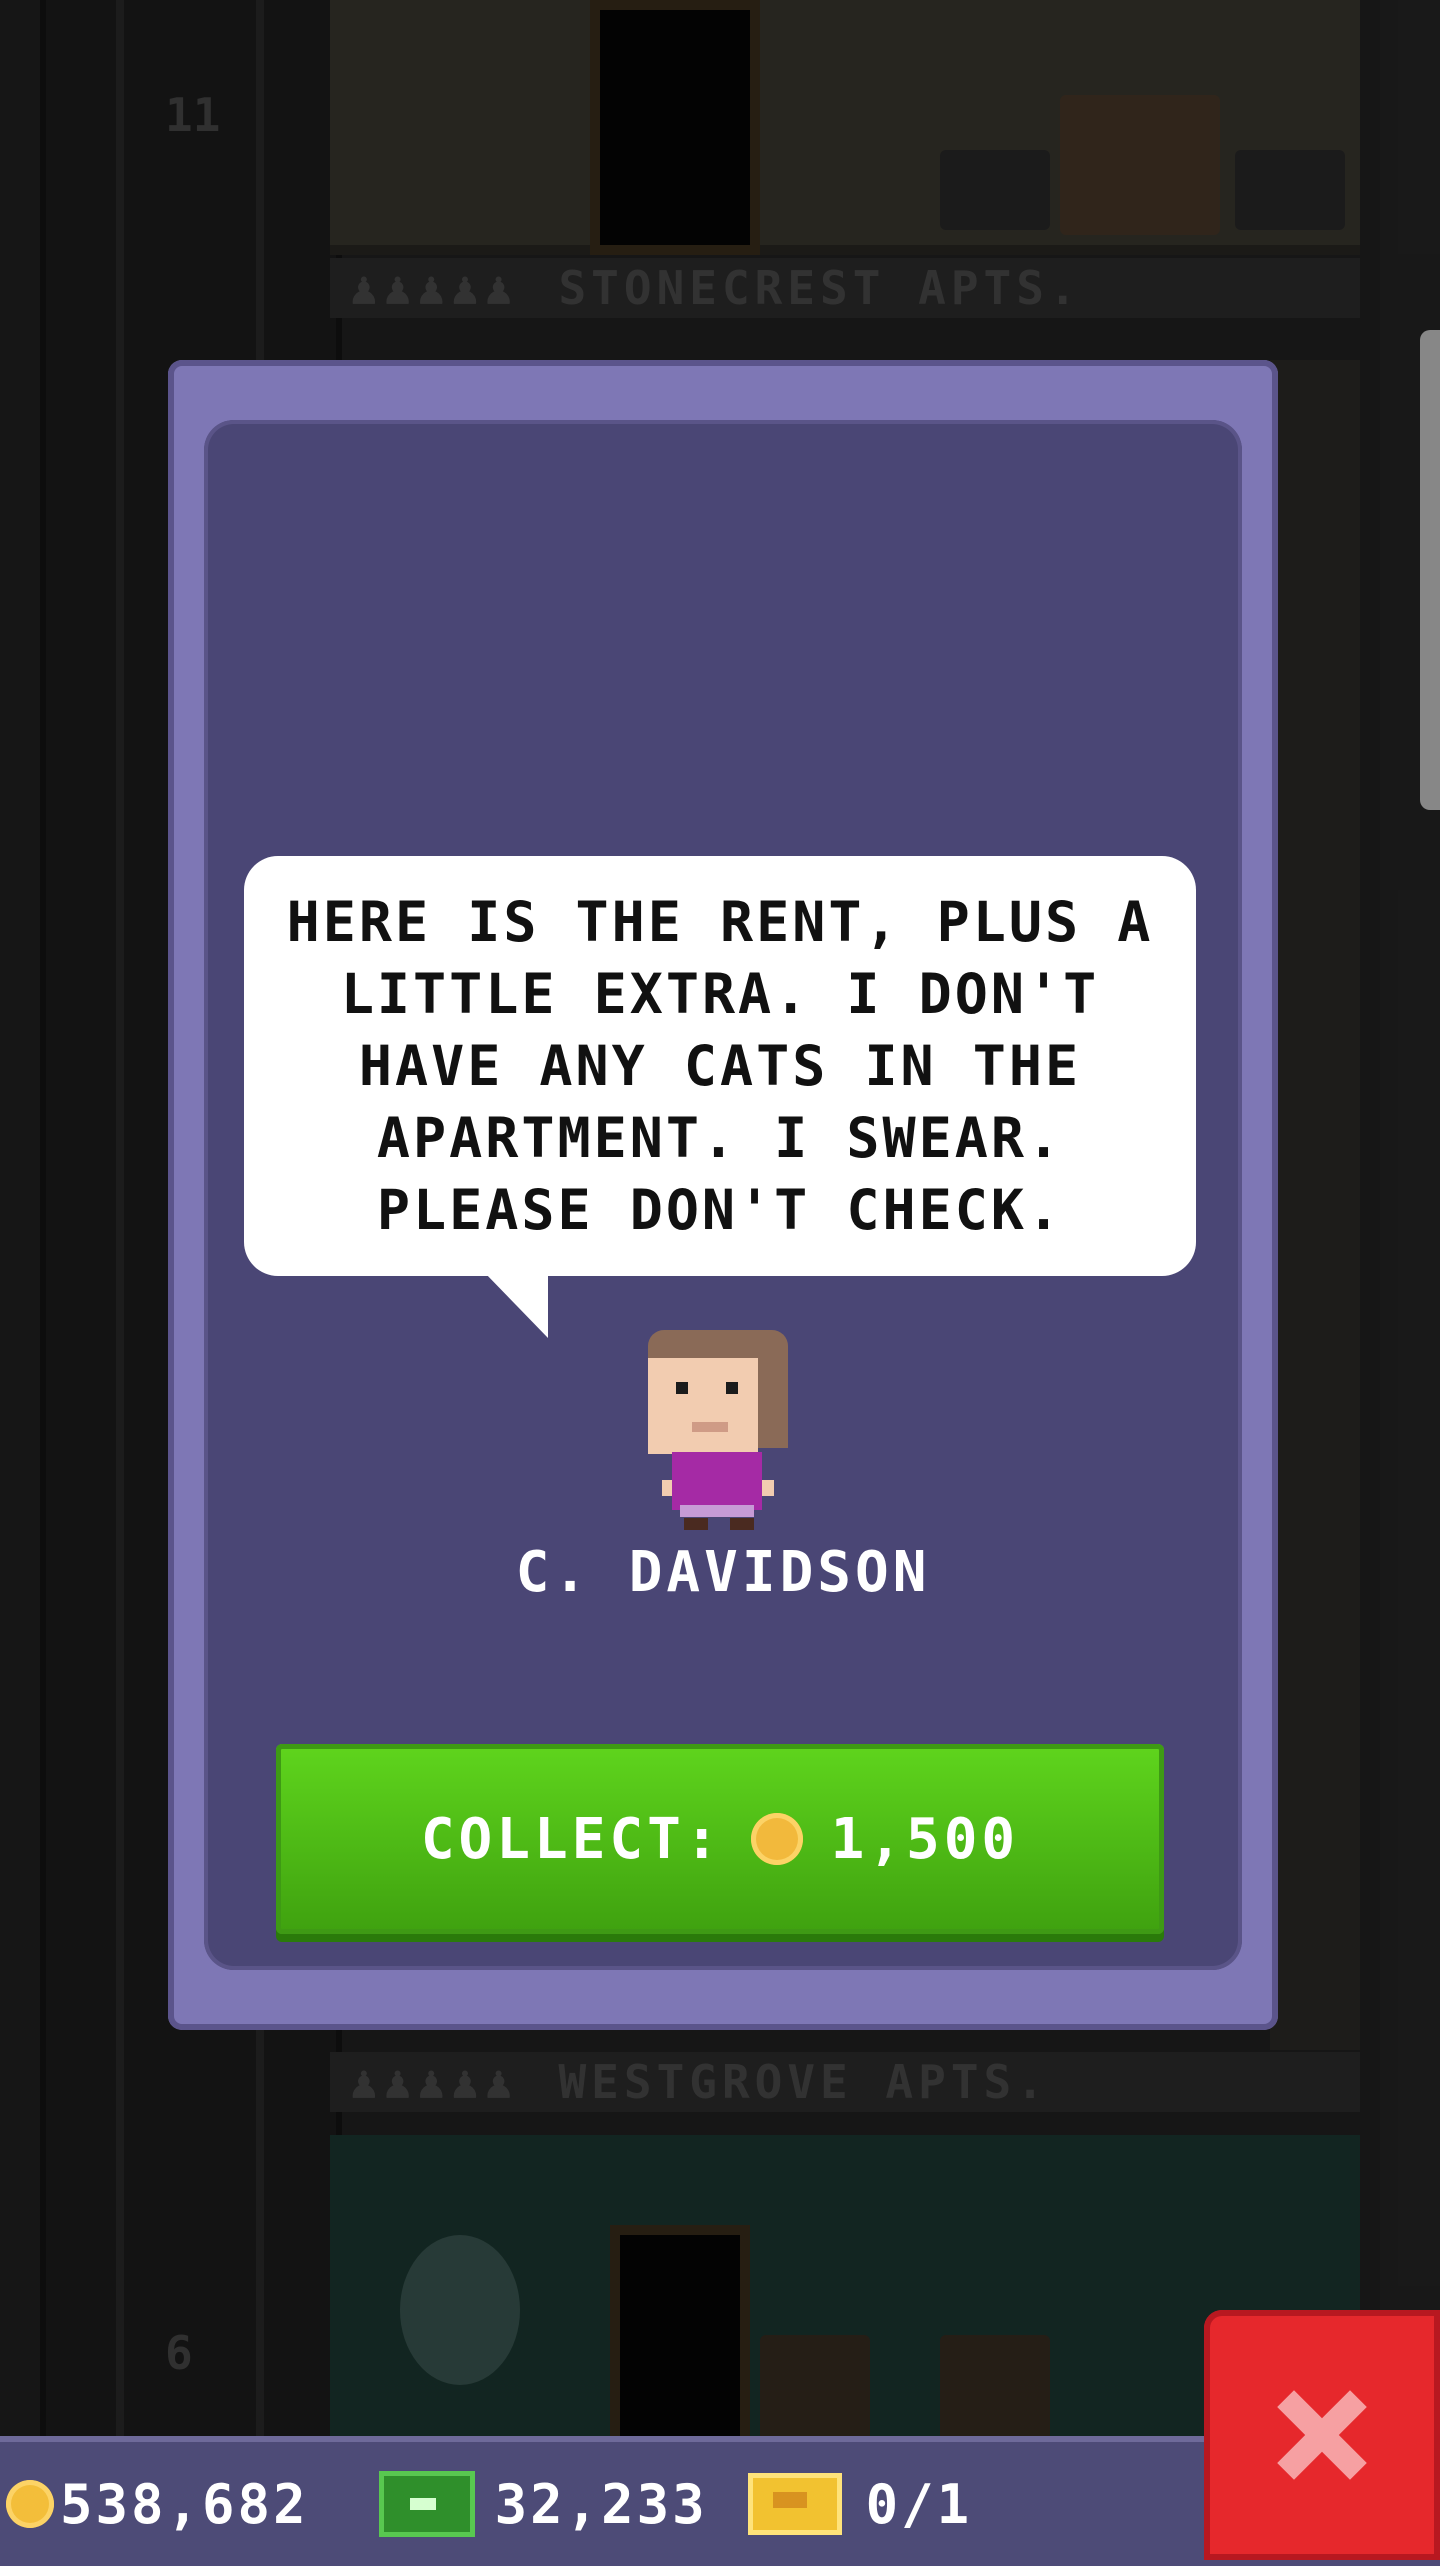  What do you see at coordinates (703, 1406) in the screenshot?
I see `tenant-face` at bounding box center [703, 1406].